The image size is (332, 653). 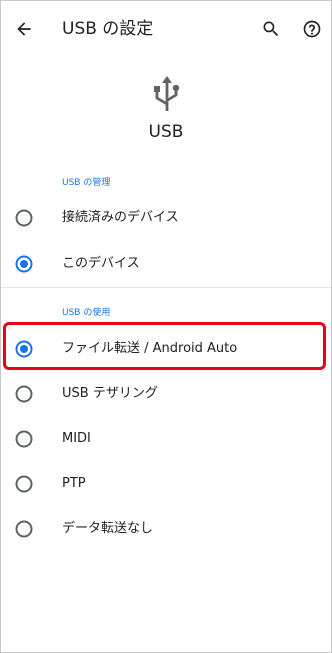 I want to click on search-icon, so click(x=271, y=29).